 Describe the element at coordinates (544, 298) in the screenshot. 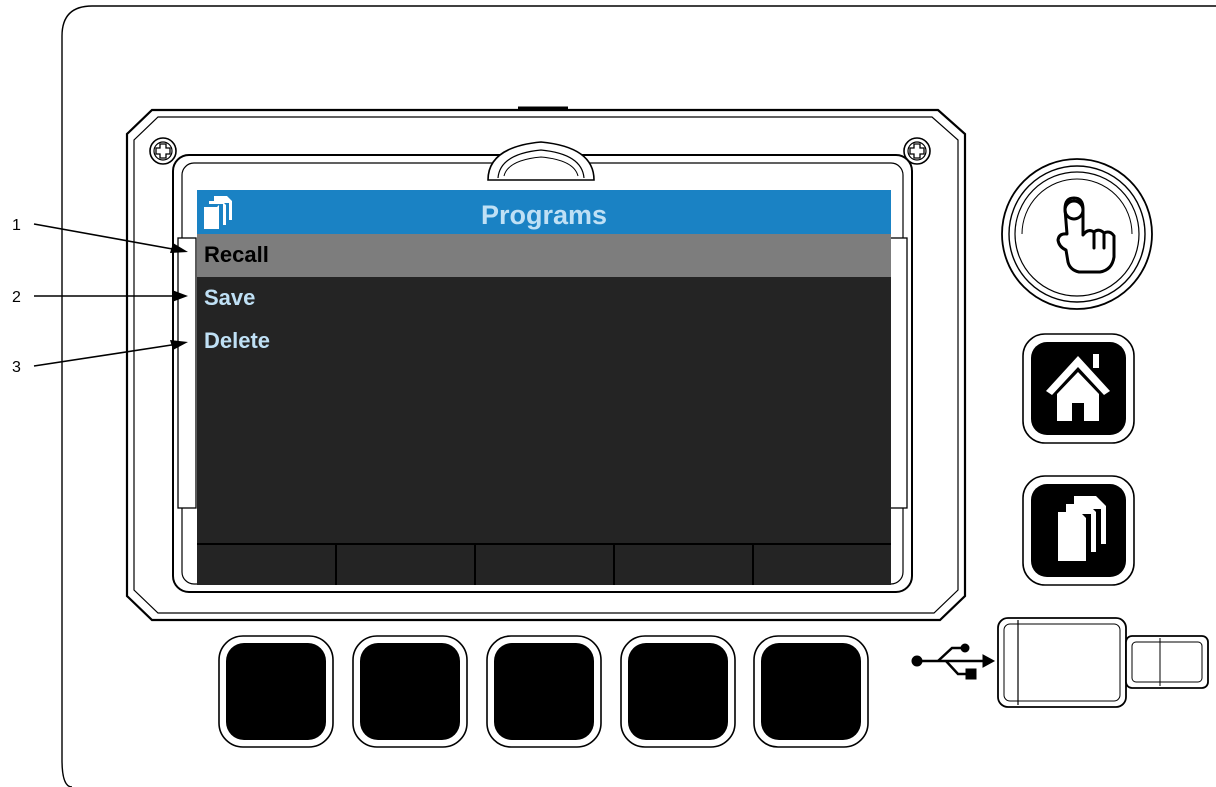

I see `menu-row-save` at that location.